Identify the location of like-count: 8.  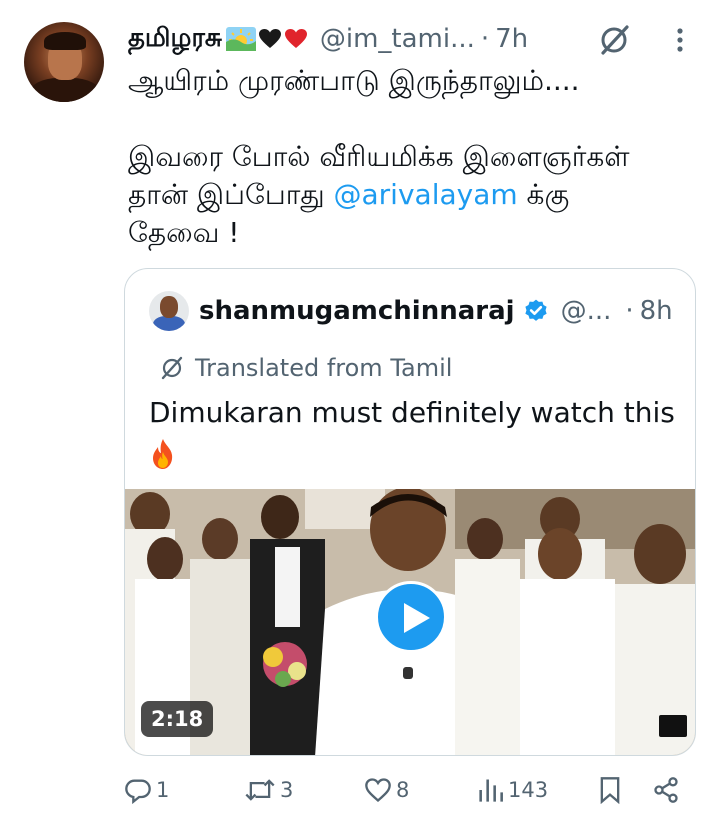
(403, 790).